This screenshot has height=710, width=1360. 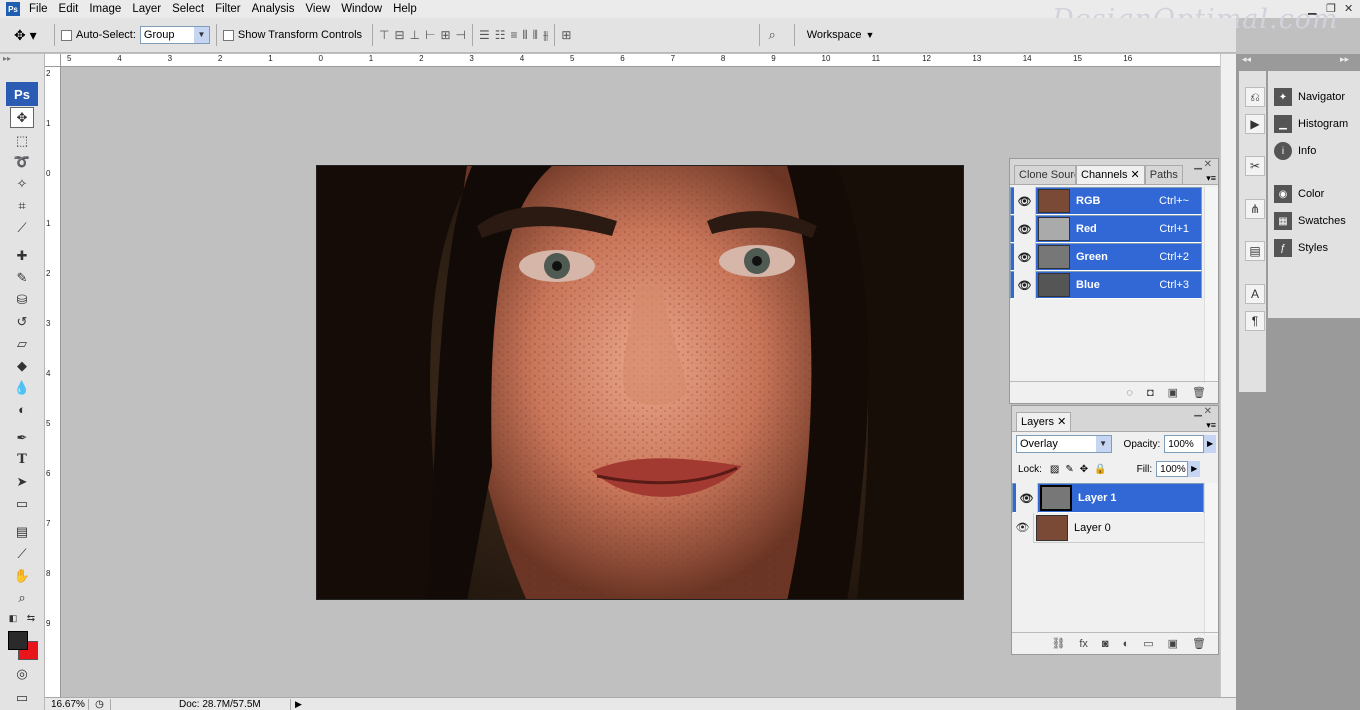 I want to click on fill-field: 100%, so click(x=1172, y=469).